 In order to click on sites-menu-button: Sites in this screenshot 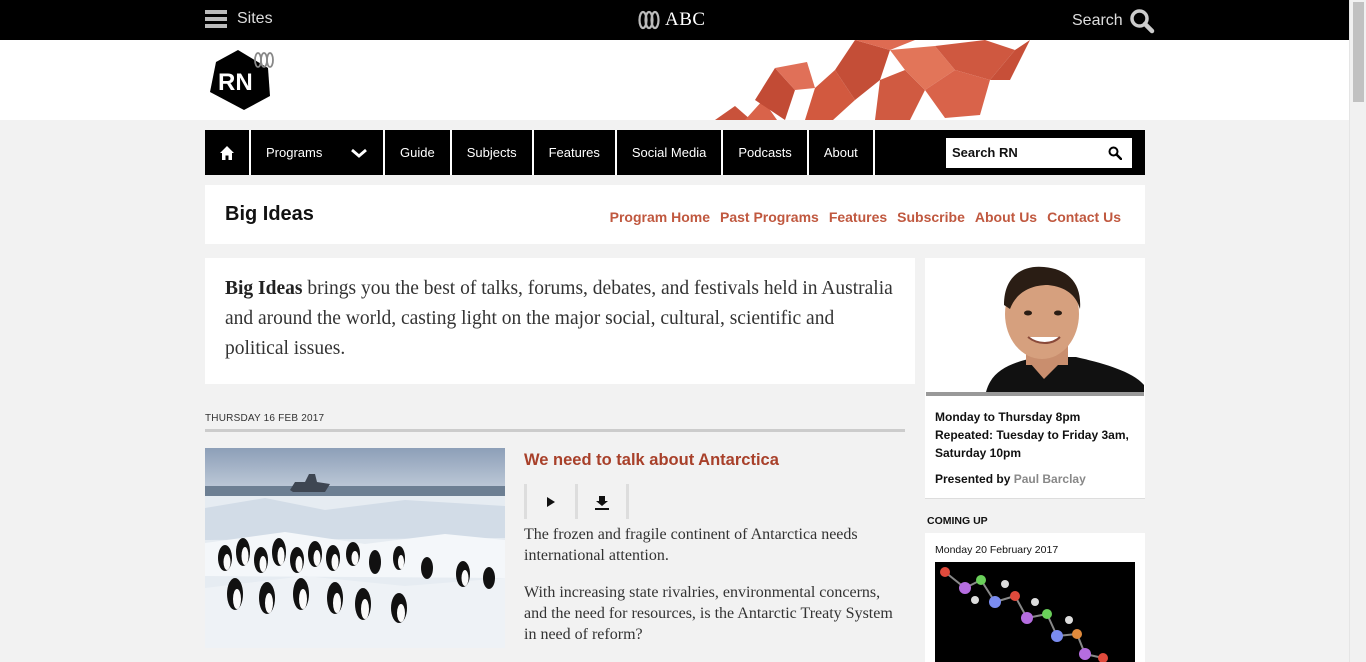, I will do `click(239, 19)`.